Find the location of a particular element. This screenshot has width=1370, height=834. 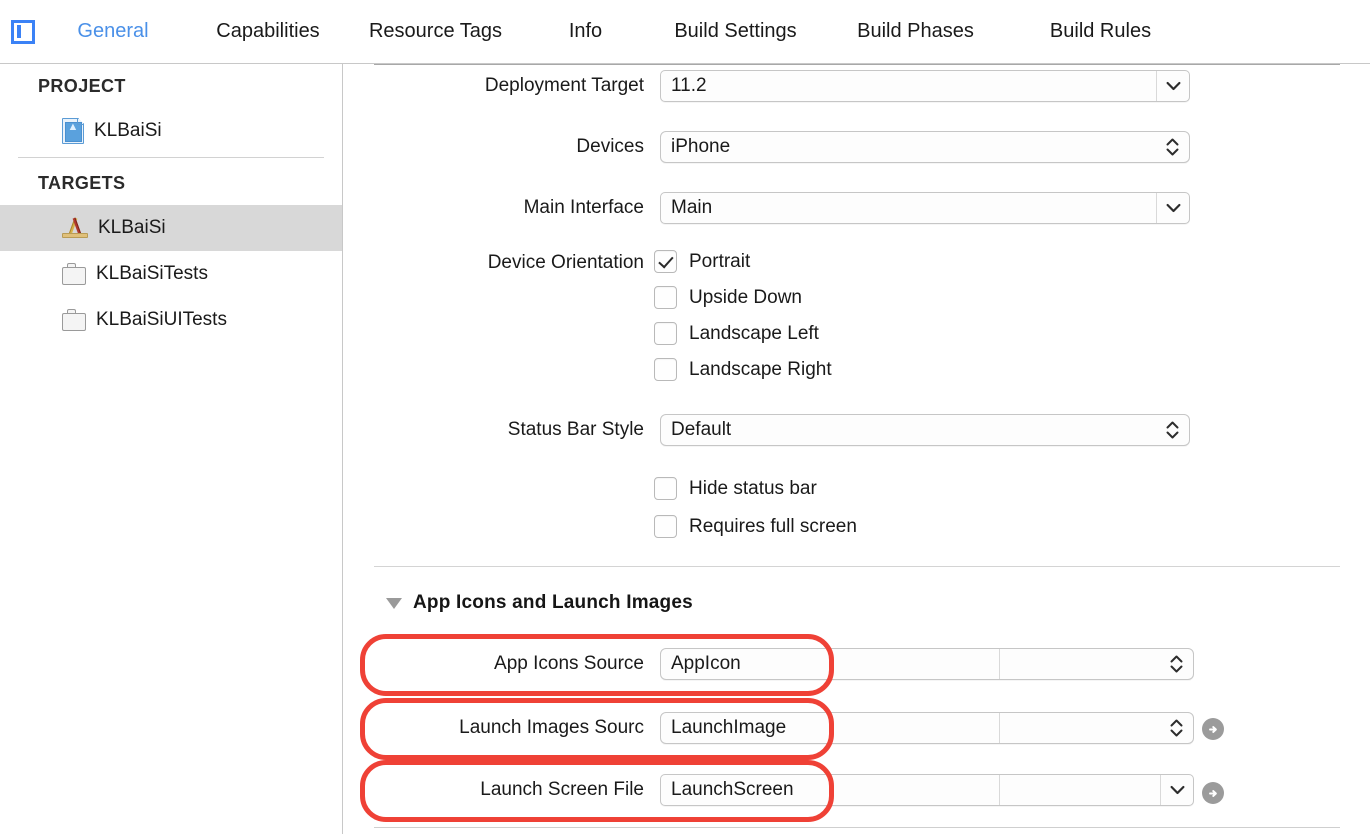

checkbox-portrait: Portrait is located at coordinates (702, 261).